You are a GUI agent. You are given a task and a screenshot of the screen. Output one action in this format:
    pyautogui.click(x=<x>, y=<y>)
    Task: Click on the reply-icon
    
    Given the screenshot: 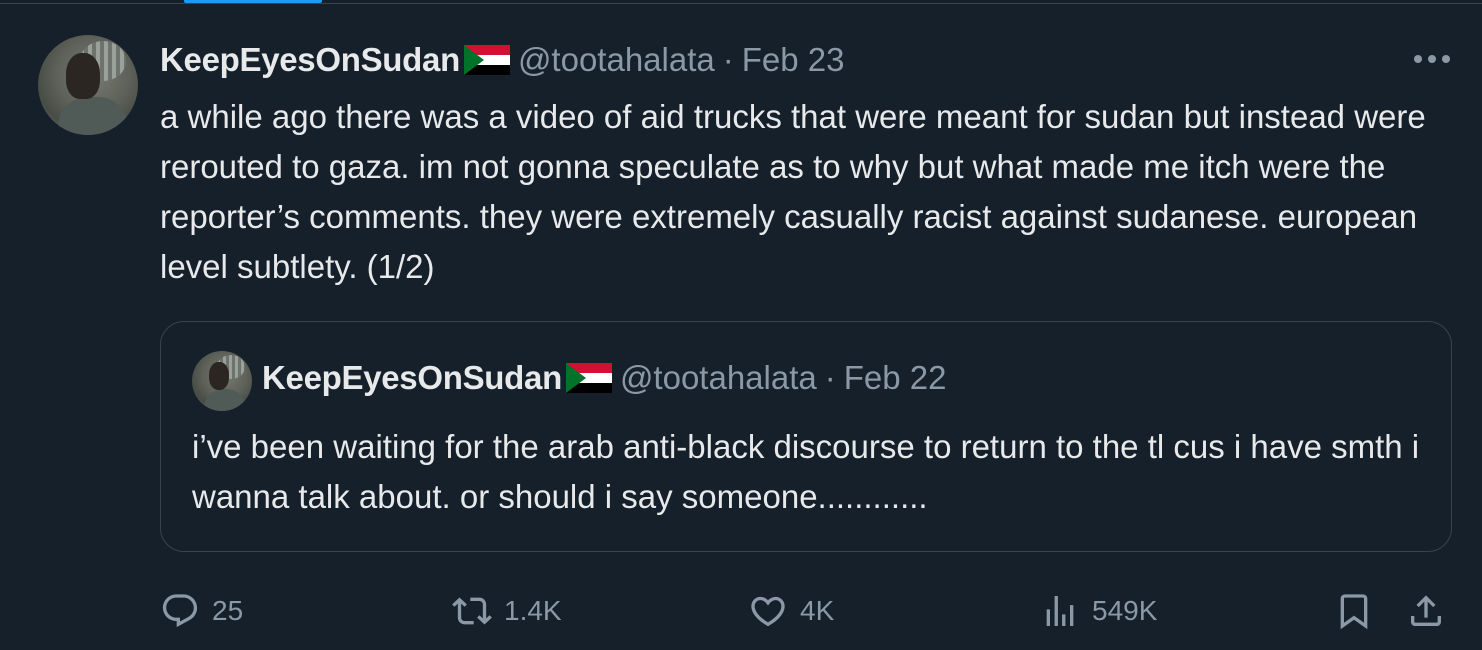 What is the action you would take?
    pyautogui.click(x=180, y=611)
    